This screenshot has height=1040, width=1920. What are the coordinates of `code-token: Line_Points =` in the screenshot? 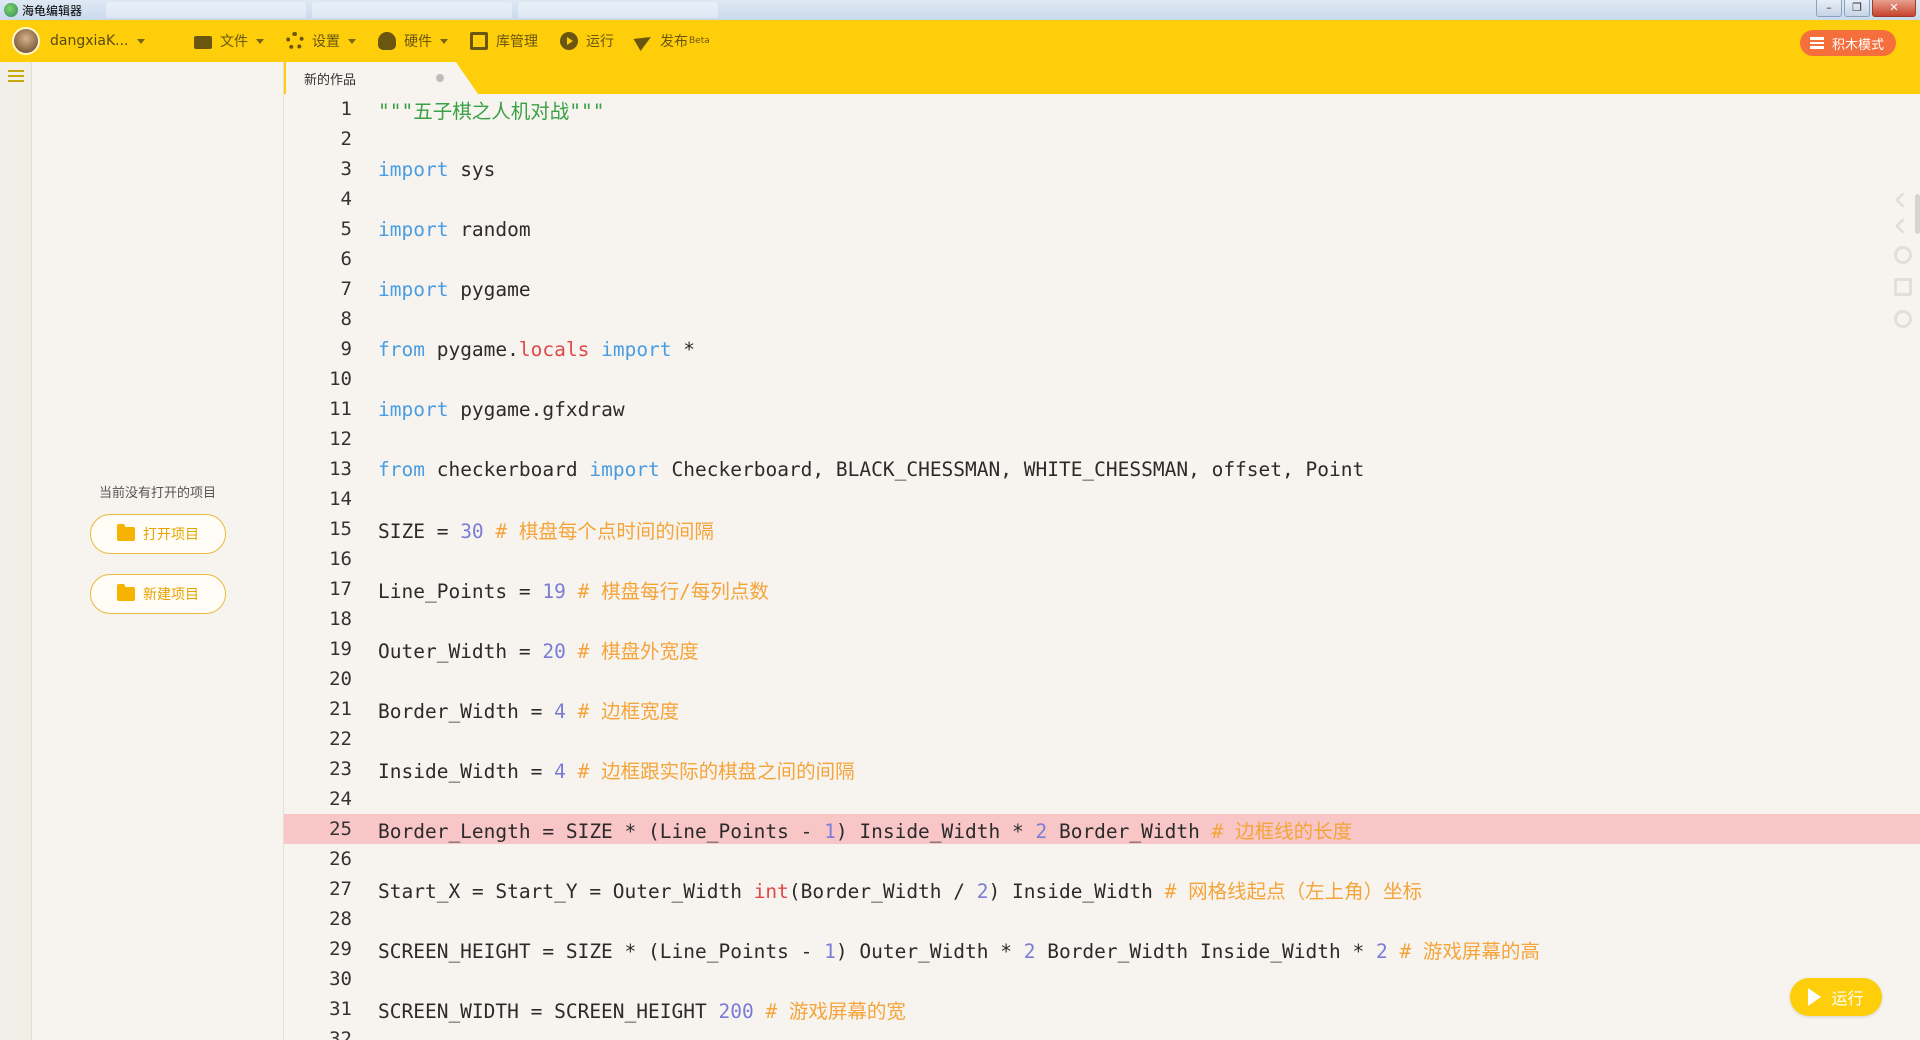 It's located at (460, 591).